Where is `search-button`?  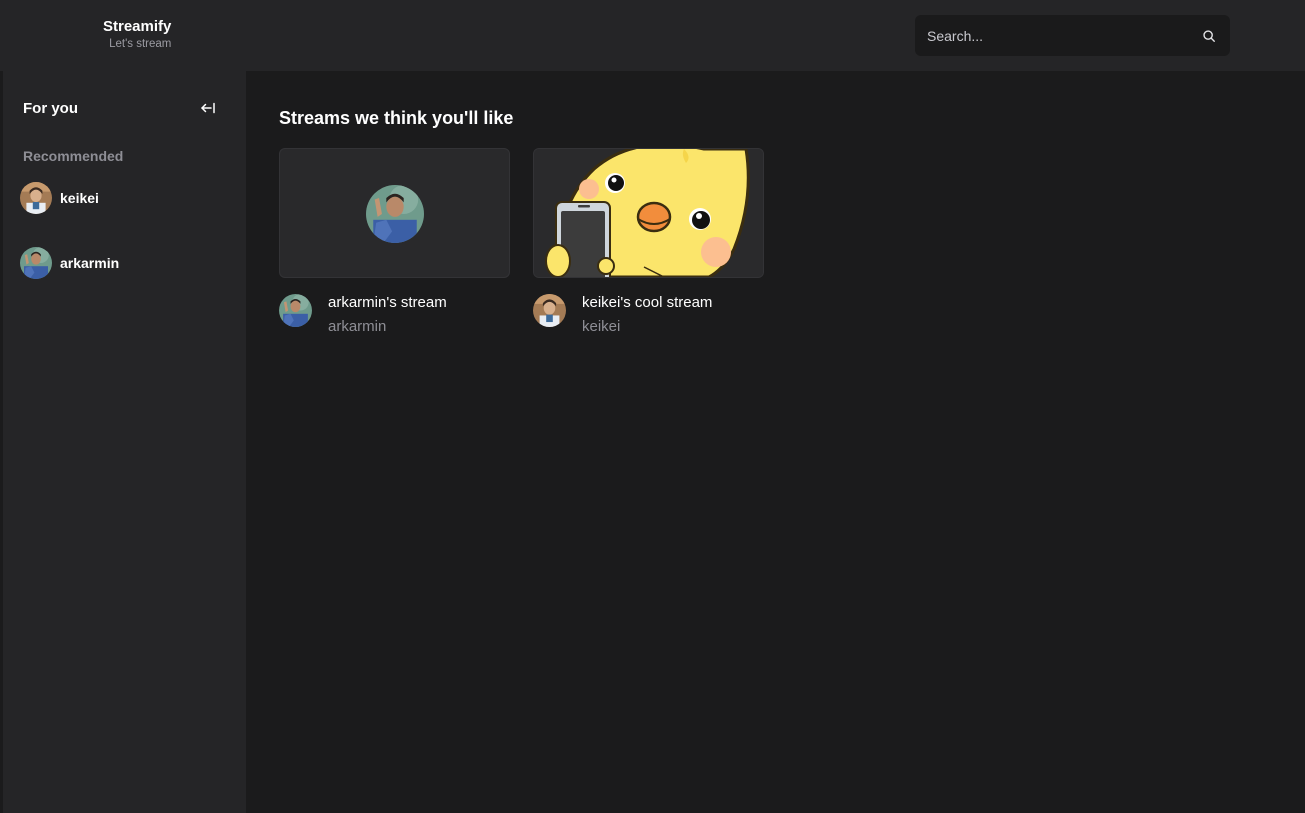
search-button is located at coordinates (1209, 36).